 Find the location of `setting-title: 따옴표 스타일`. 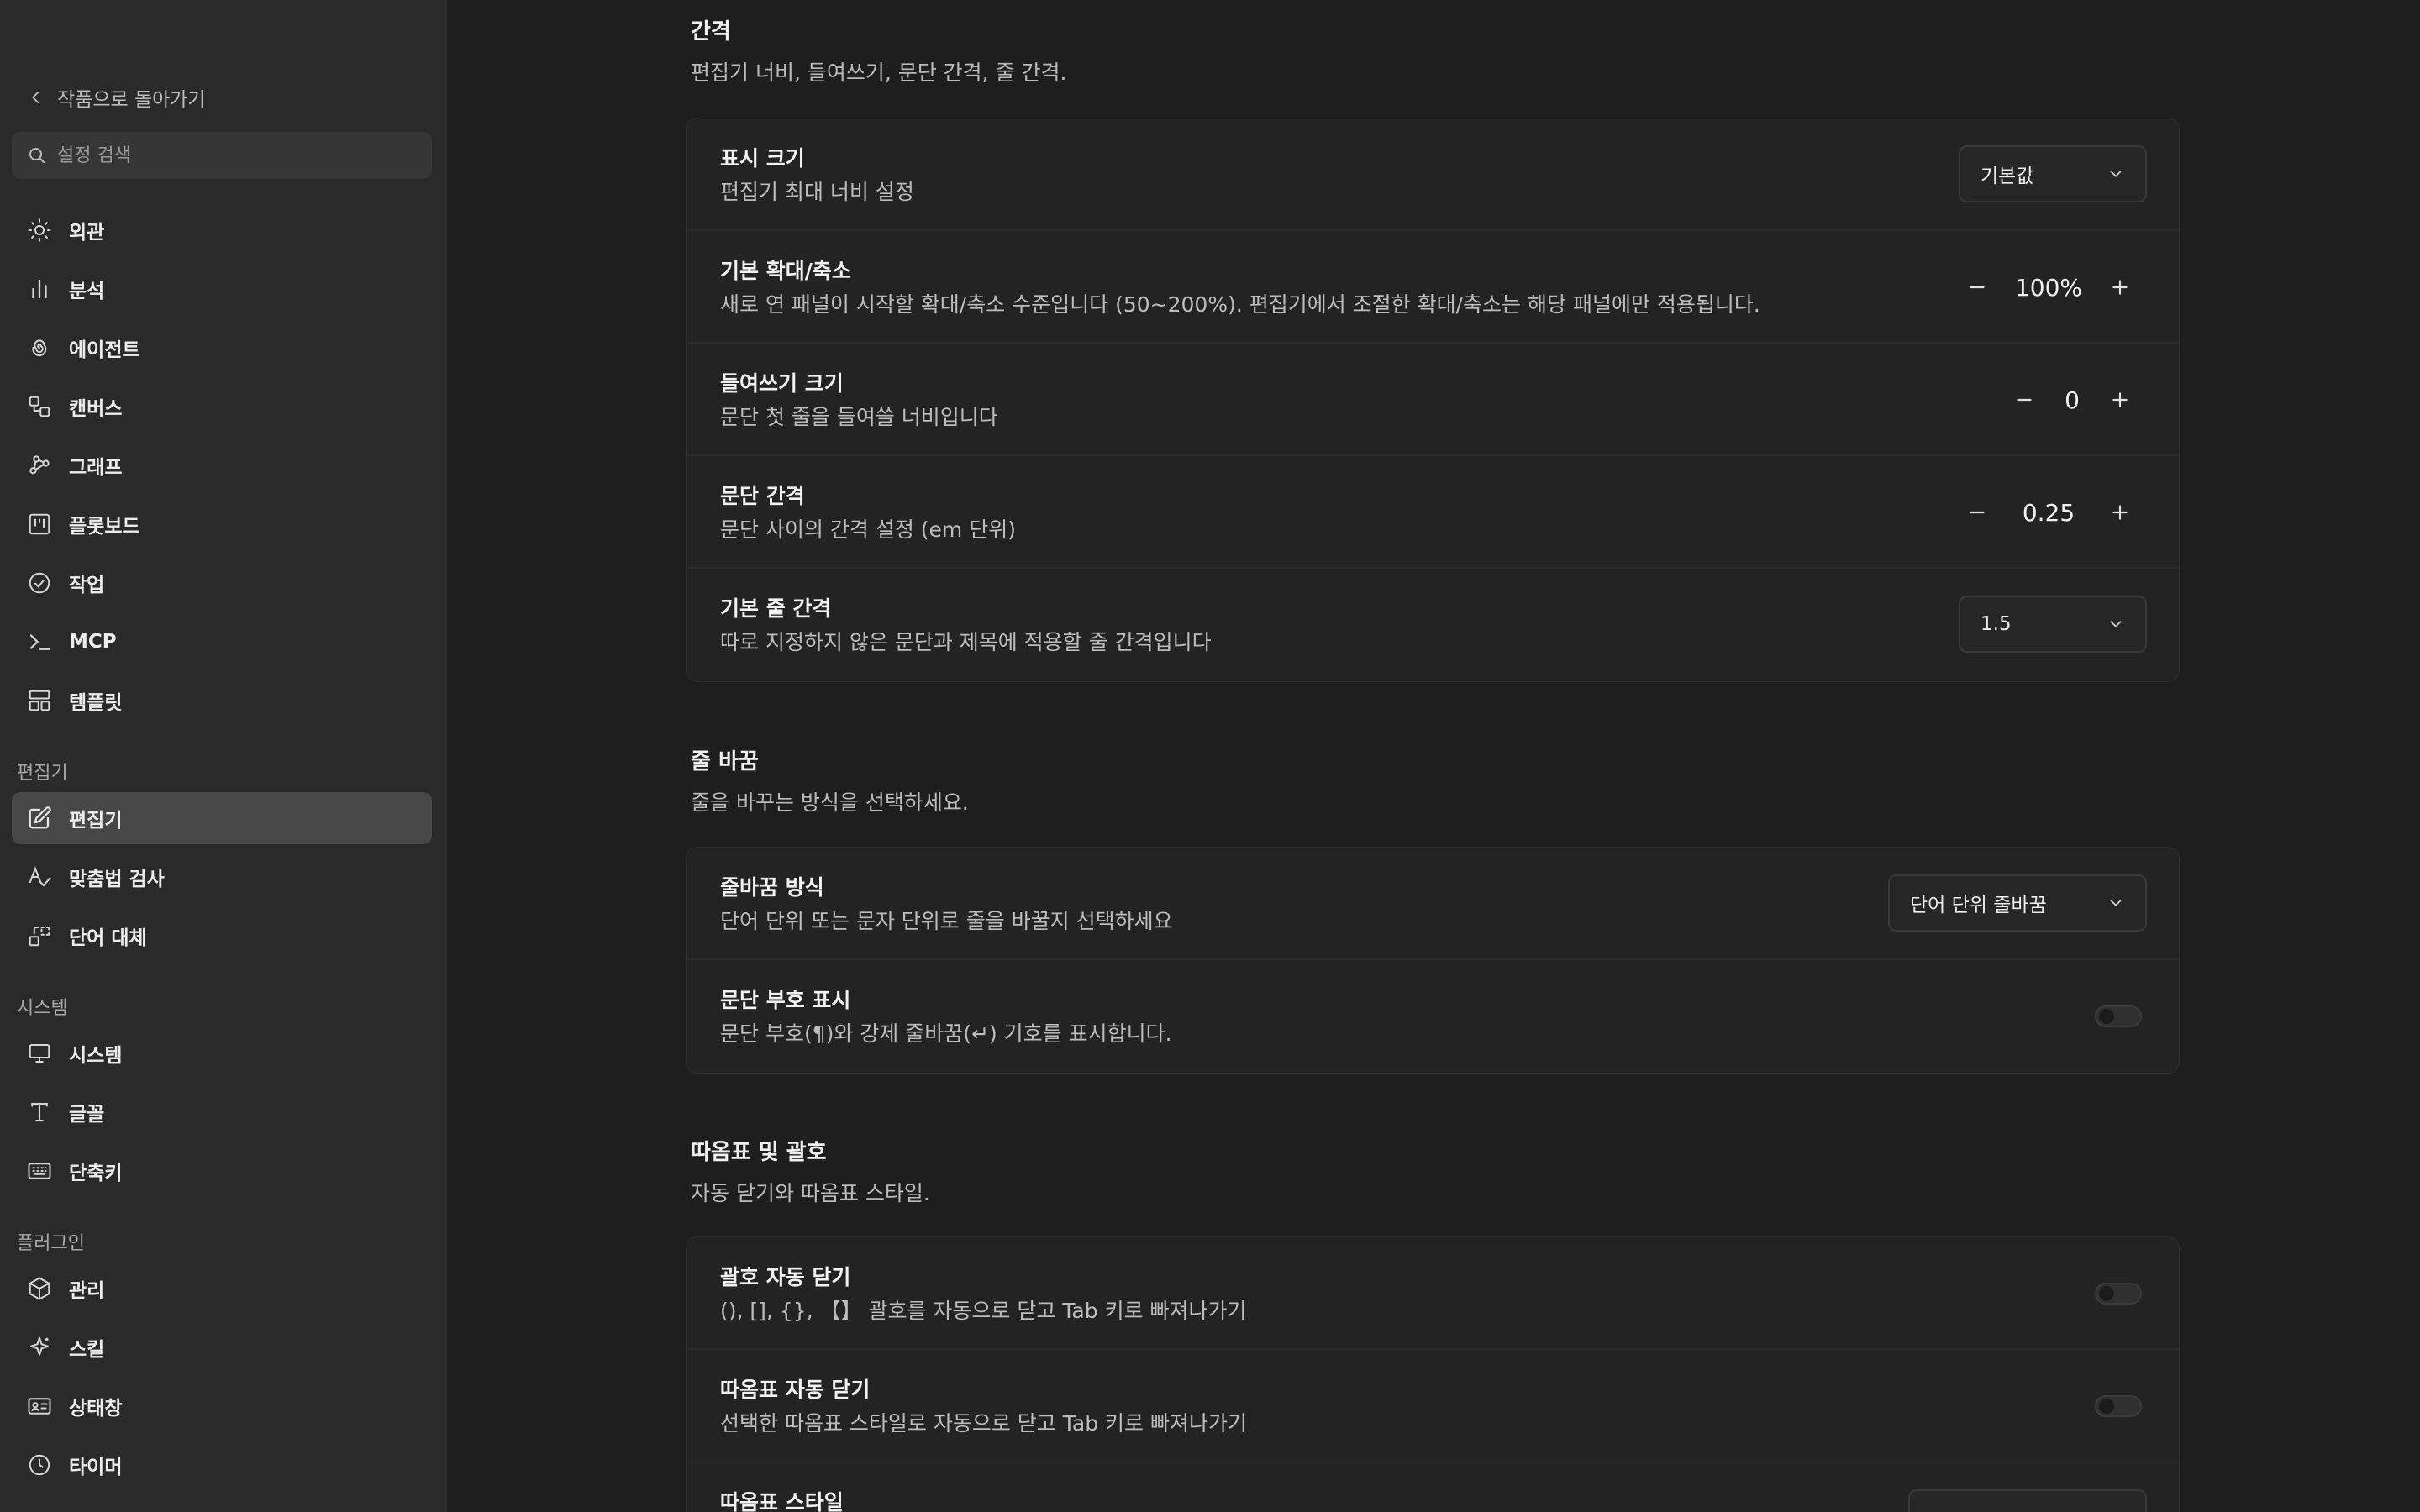

setting-title: 따옴표 스타일 is located at coordinates (782, 1501).